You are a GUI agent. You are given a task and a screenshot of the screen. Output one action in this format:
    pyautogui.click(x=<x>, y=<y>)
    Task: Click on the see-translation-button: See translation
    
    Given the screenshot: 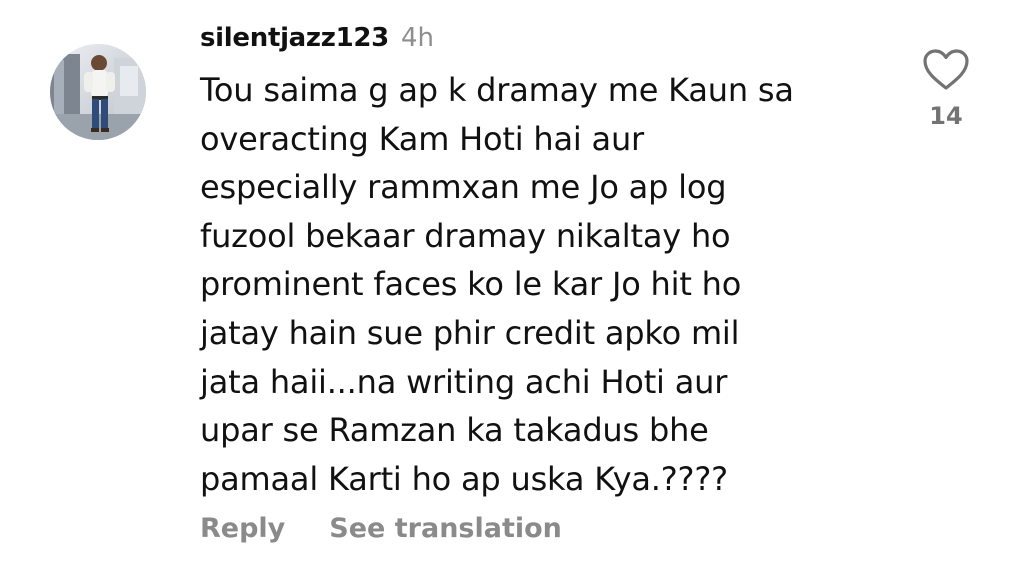 What is the action you would take?
    pyautogui.click(x=445, y=528)
    